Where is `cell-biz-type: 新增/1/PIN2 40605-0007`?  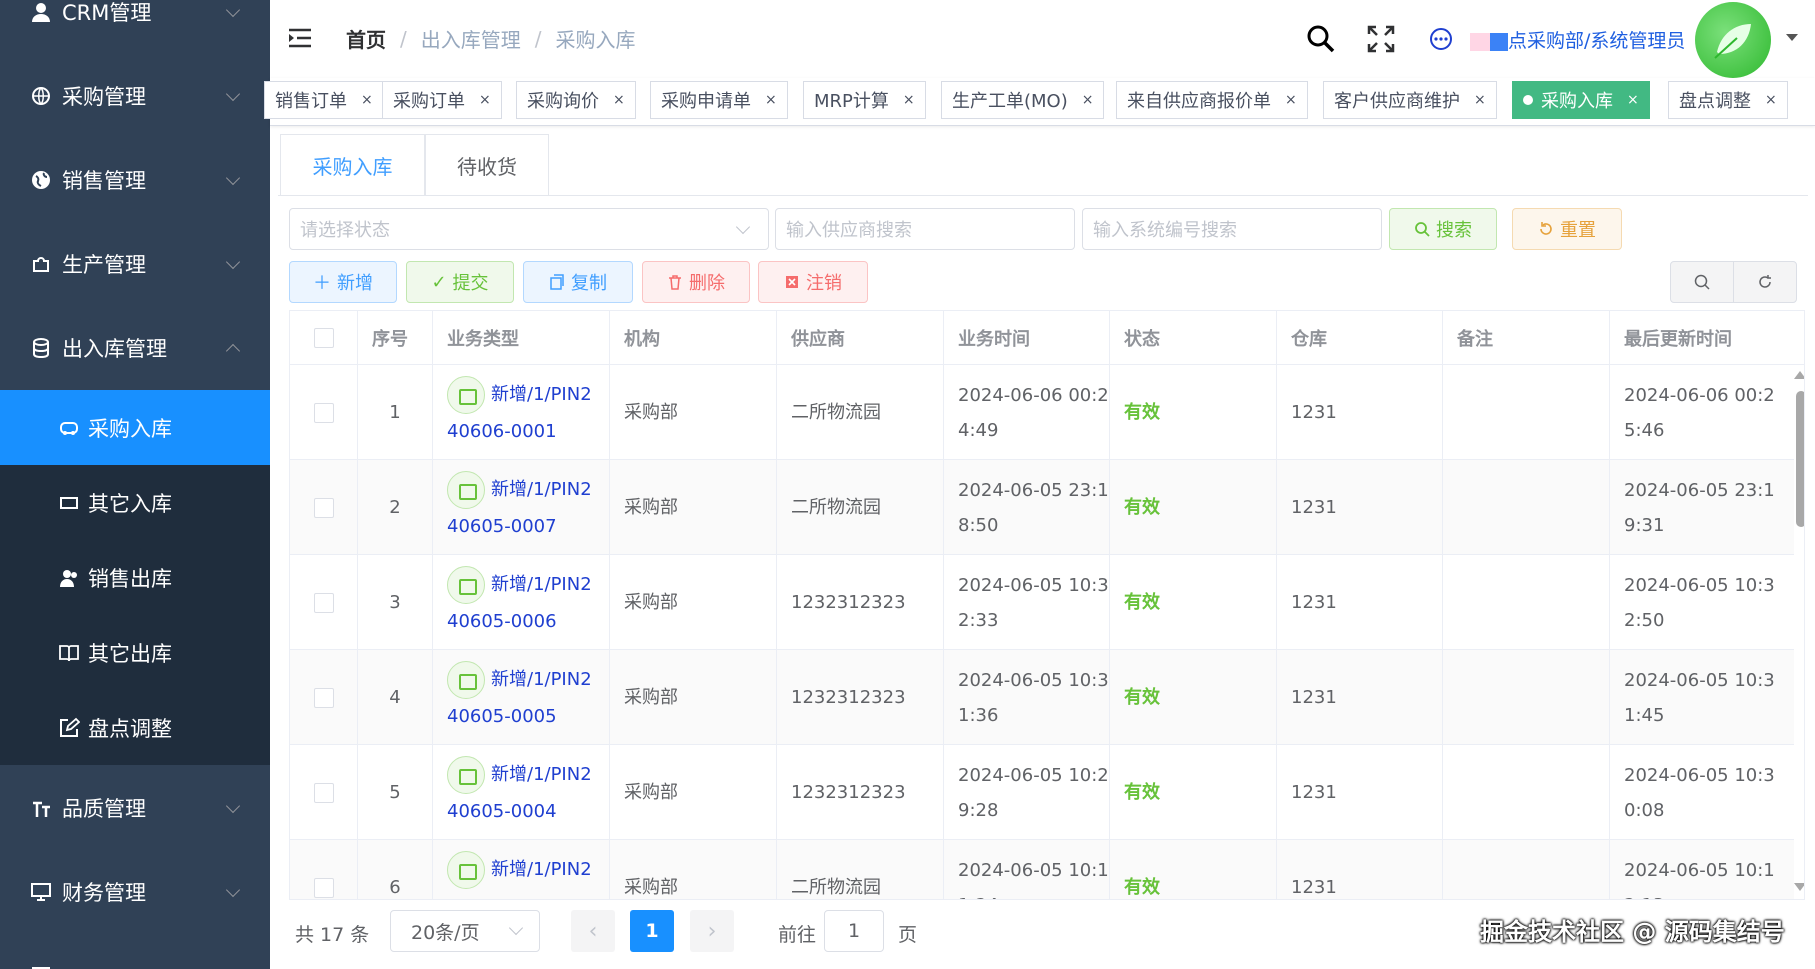 cell-biz-type: 新增/1/PIN2 40605-0007 is located at coordinates (521, 507).